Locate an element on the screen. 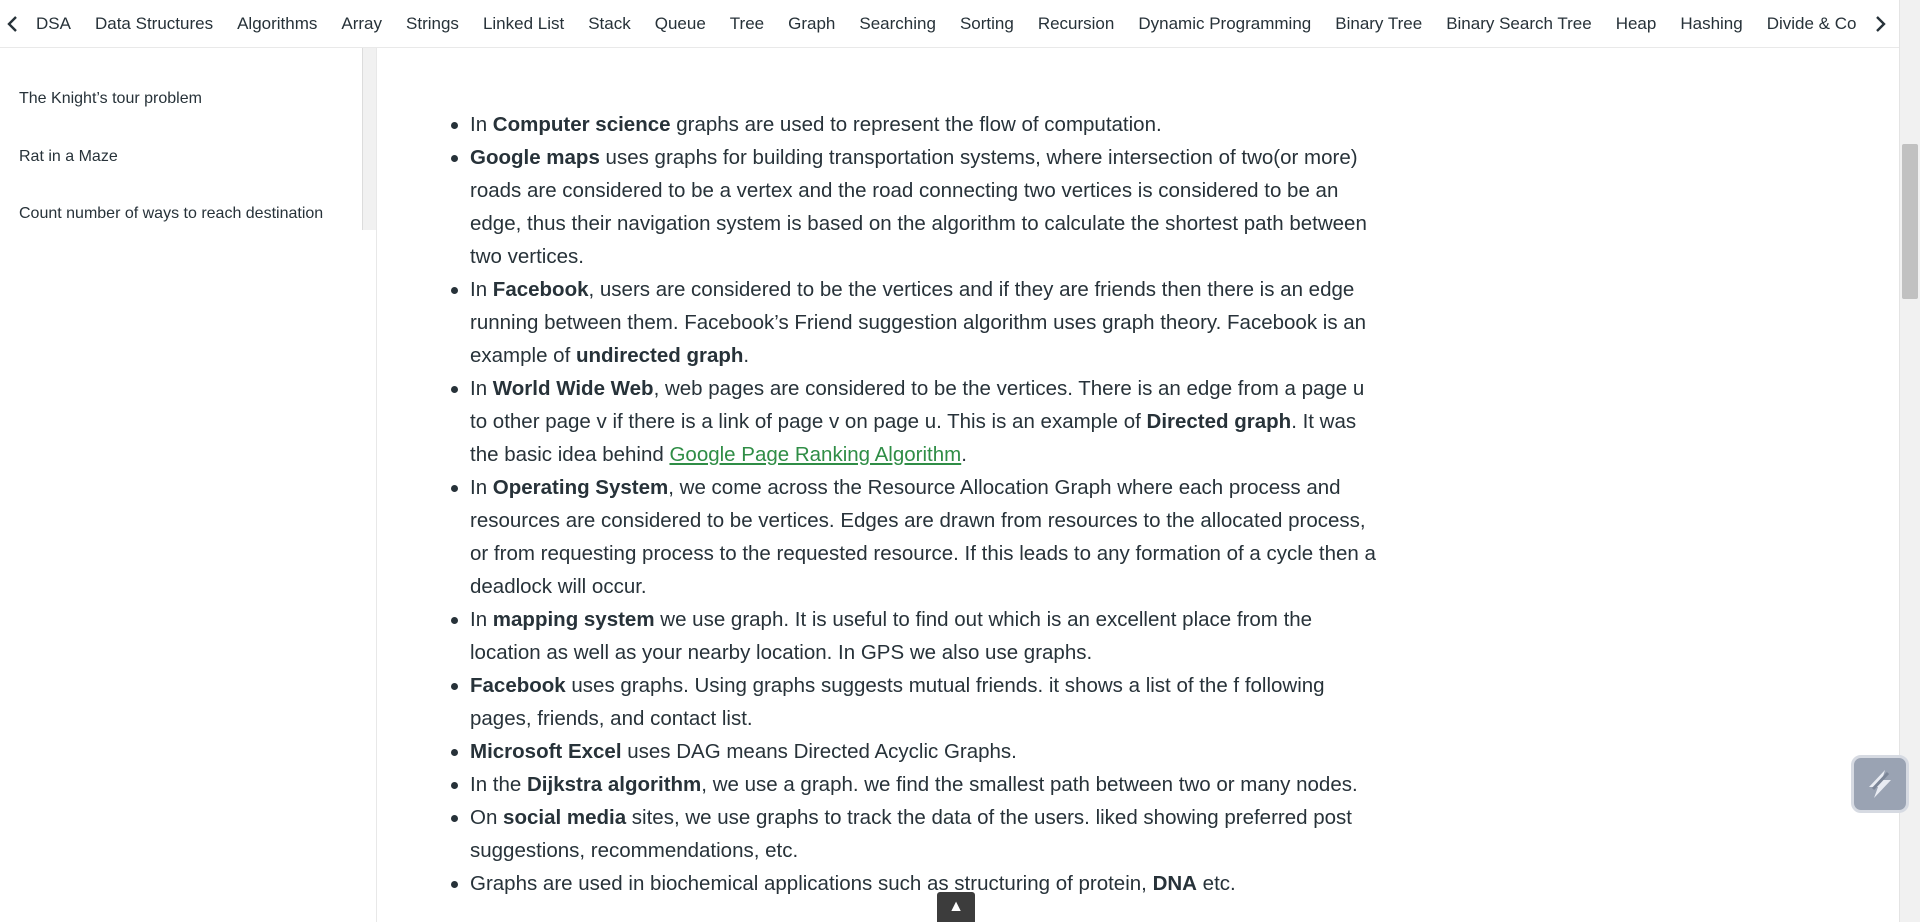 The width and height of the screenshot is (1920, 922). nav-scroll-left-button is located at coordinates (13, 23).